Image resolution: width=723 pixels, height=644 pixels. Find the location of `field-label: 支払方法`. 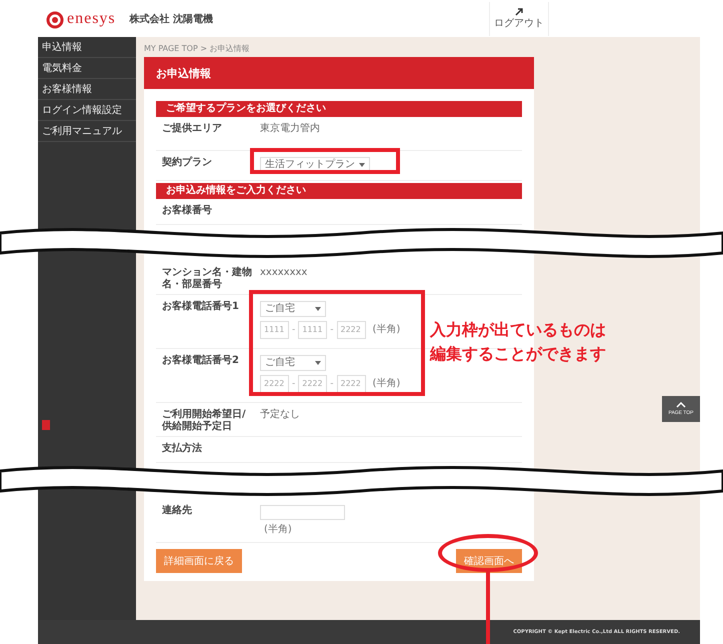

field-label: 支払方法 is located at coordinates (182, 449).